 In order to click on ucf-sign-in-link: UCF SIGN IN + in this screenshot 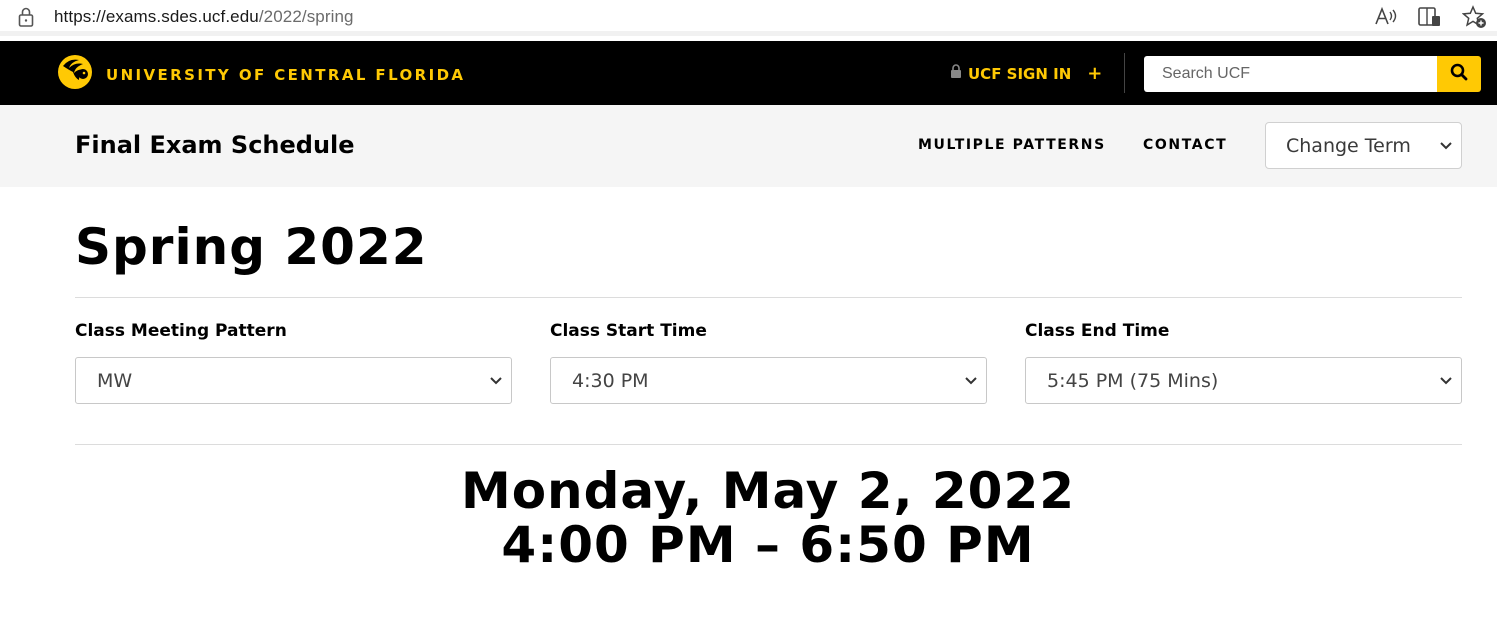, I will do `click(1026, 73)`.